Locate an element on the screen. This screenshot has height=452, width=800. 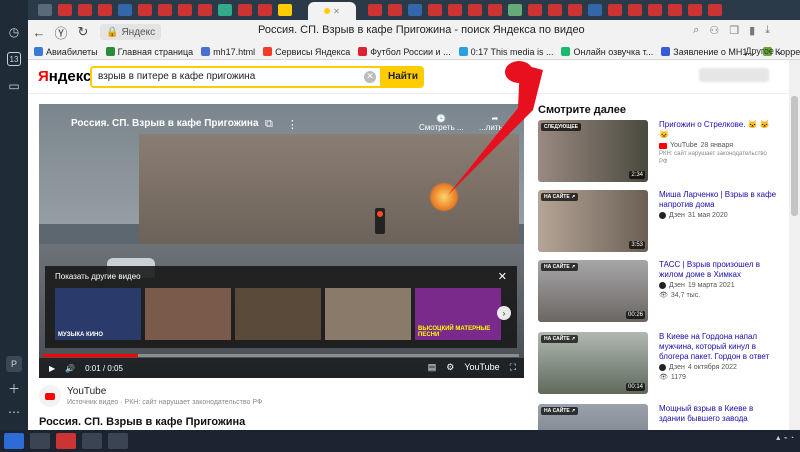
more-icon: ⋯ is located at coordinates (14, 412).